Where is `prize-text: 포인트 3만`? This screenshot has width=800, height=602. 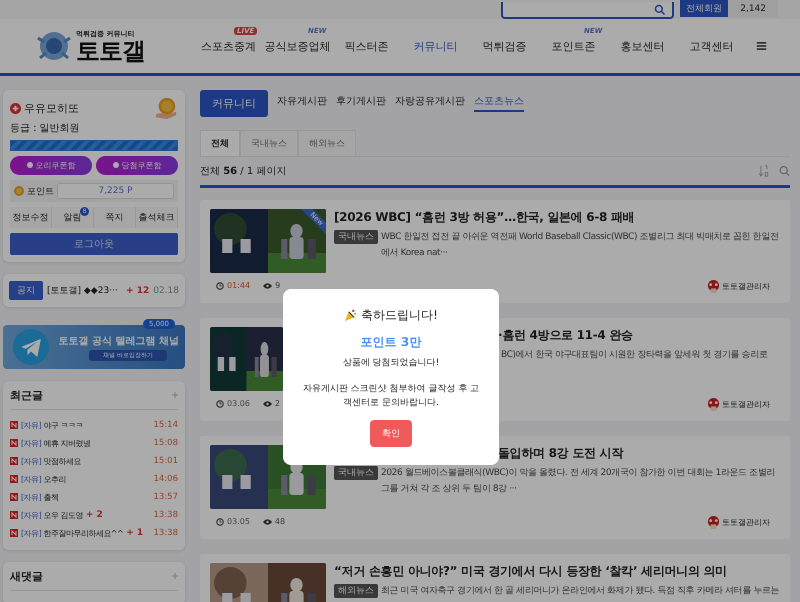
prize-text: 포인트 3만 is located at coordinates (391, 342).